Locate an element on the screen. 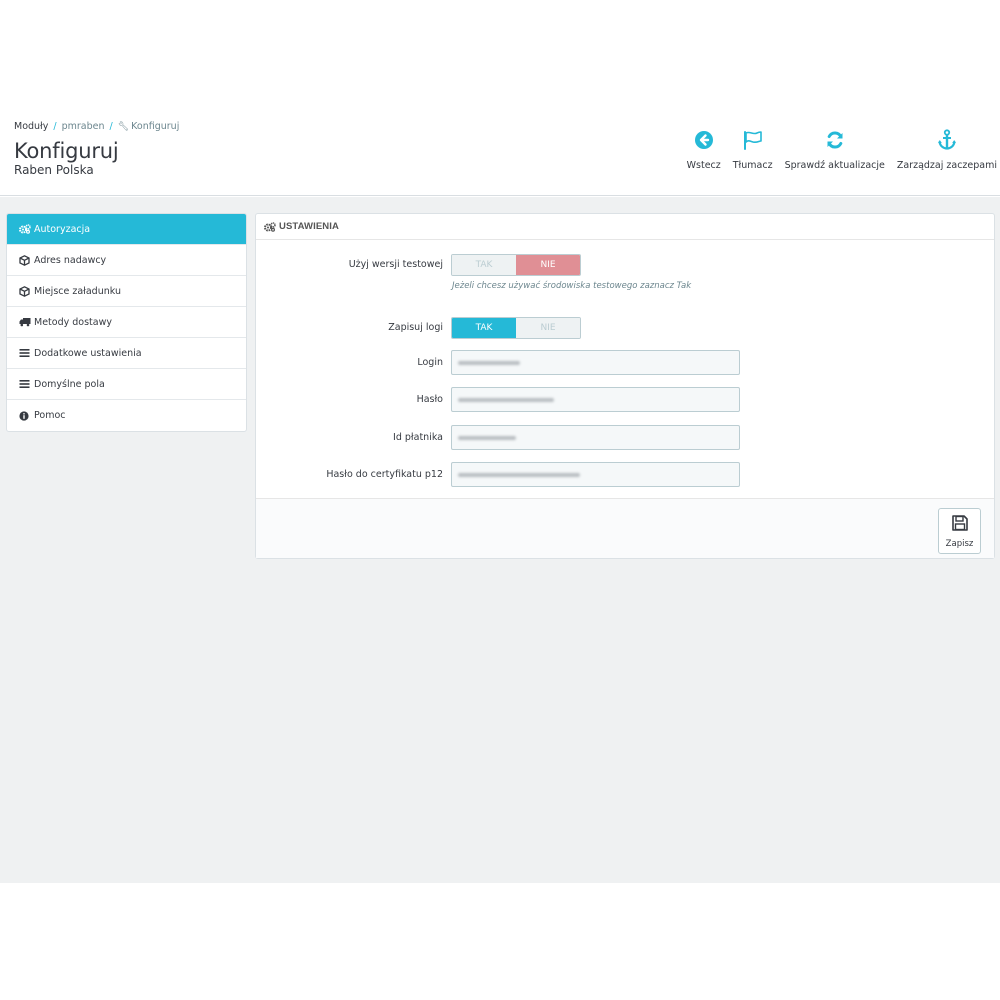 The height and width of the screenshot is (1000, 1000). sidebar-item-label: Pomoc is located at coordinates (50, 415).